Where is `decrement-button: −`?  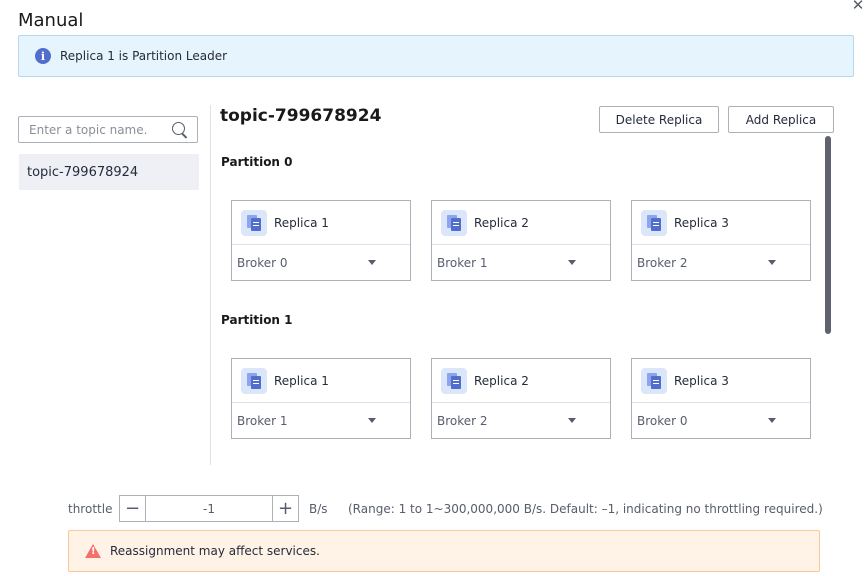 decrement-button: − is located at coordinates (133, 508).